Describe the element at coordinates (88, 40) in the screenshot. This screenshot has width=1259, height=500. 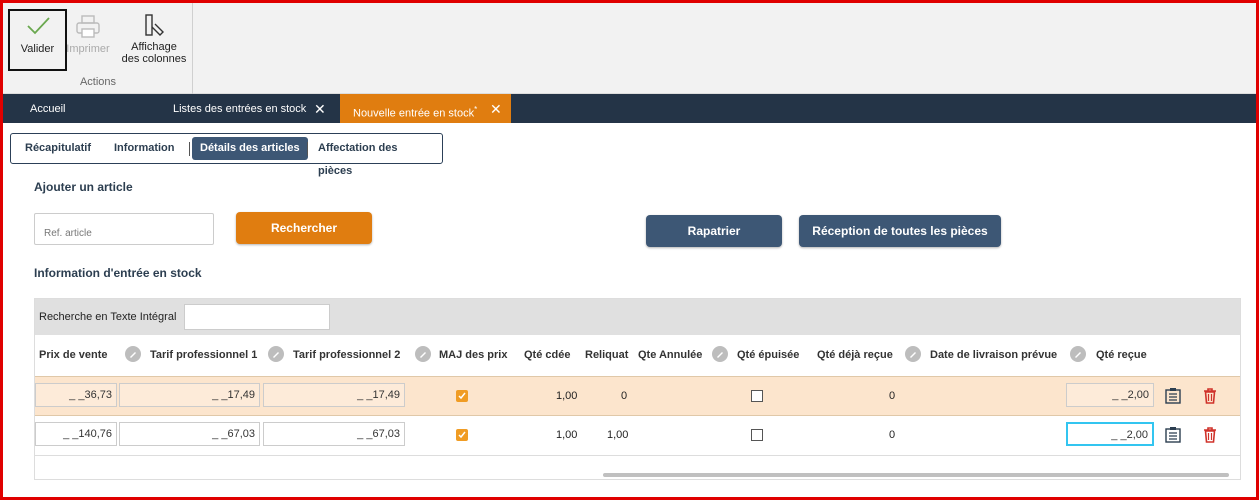
I see `imprimer-button: Imprimer` at that location.